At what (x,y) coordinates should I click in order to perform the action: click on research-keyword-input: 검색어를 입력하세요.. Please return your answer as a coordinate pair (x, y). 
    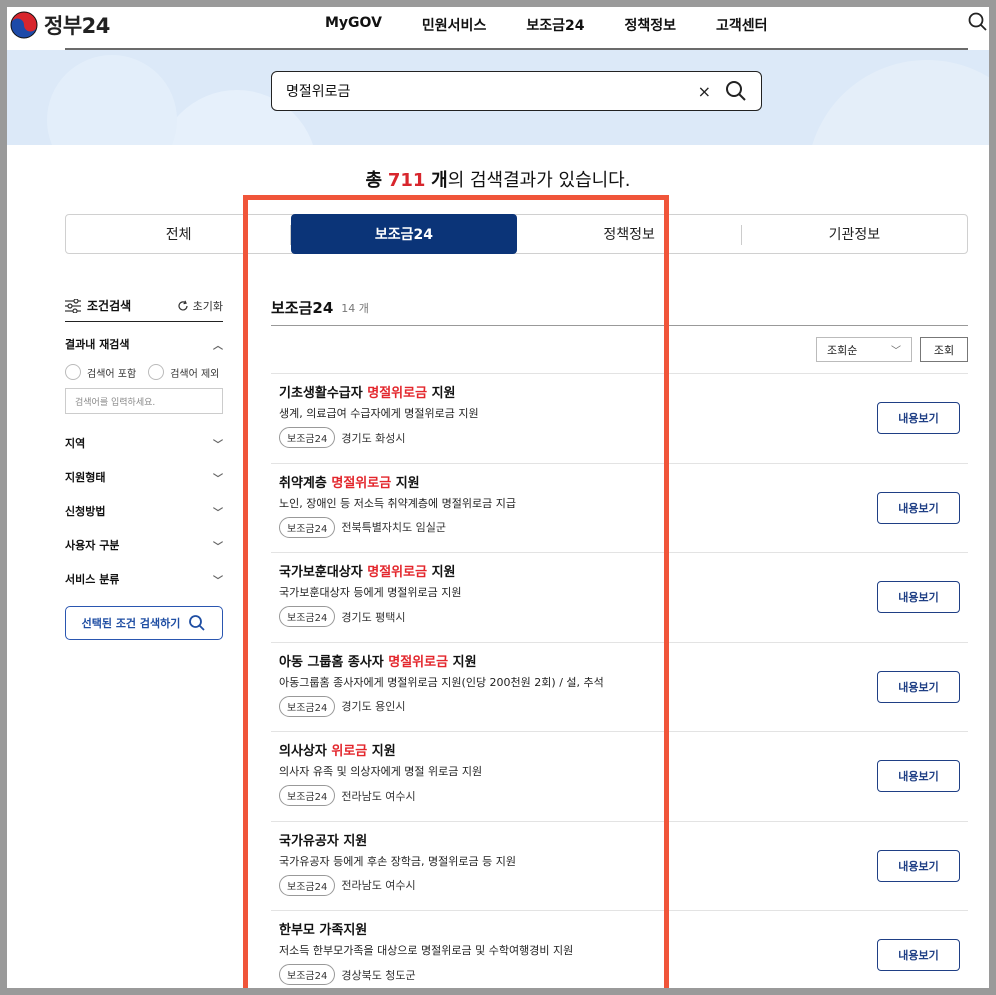
    Looking at the image, I should click on (144, 401).